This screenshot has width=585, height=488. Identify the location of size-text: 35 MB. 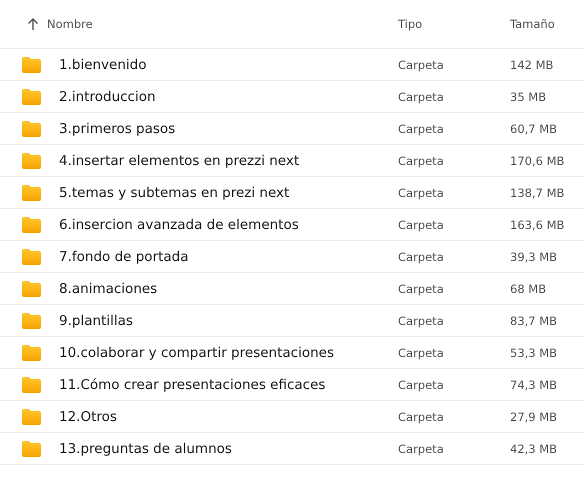
(528, 97).